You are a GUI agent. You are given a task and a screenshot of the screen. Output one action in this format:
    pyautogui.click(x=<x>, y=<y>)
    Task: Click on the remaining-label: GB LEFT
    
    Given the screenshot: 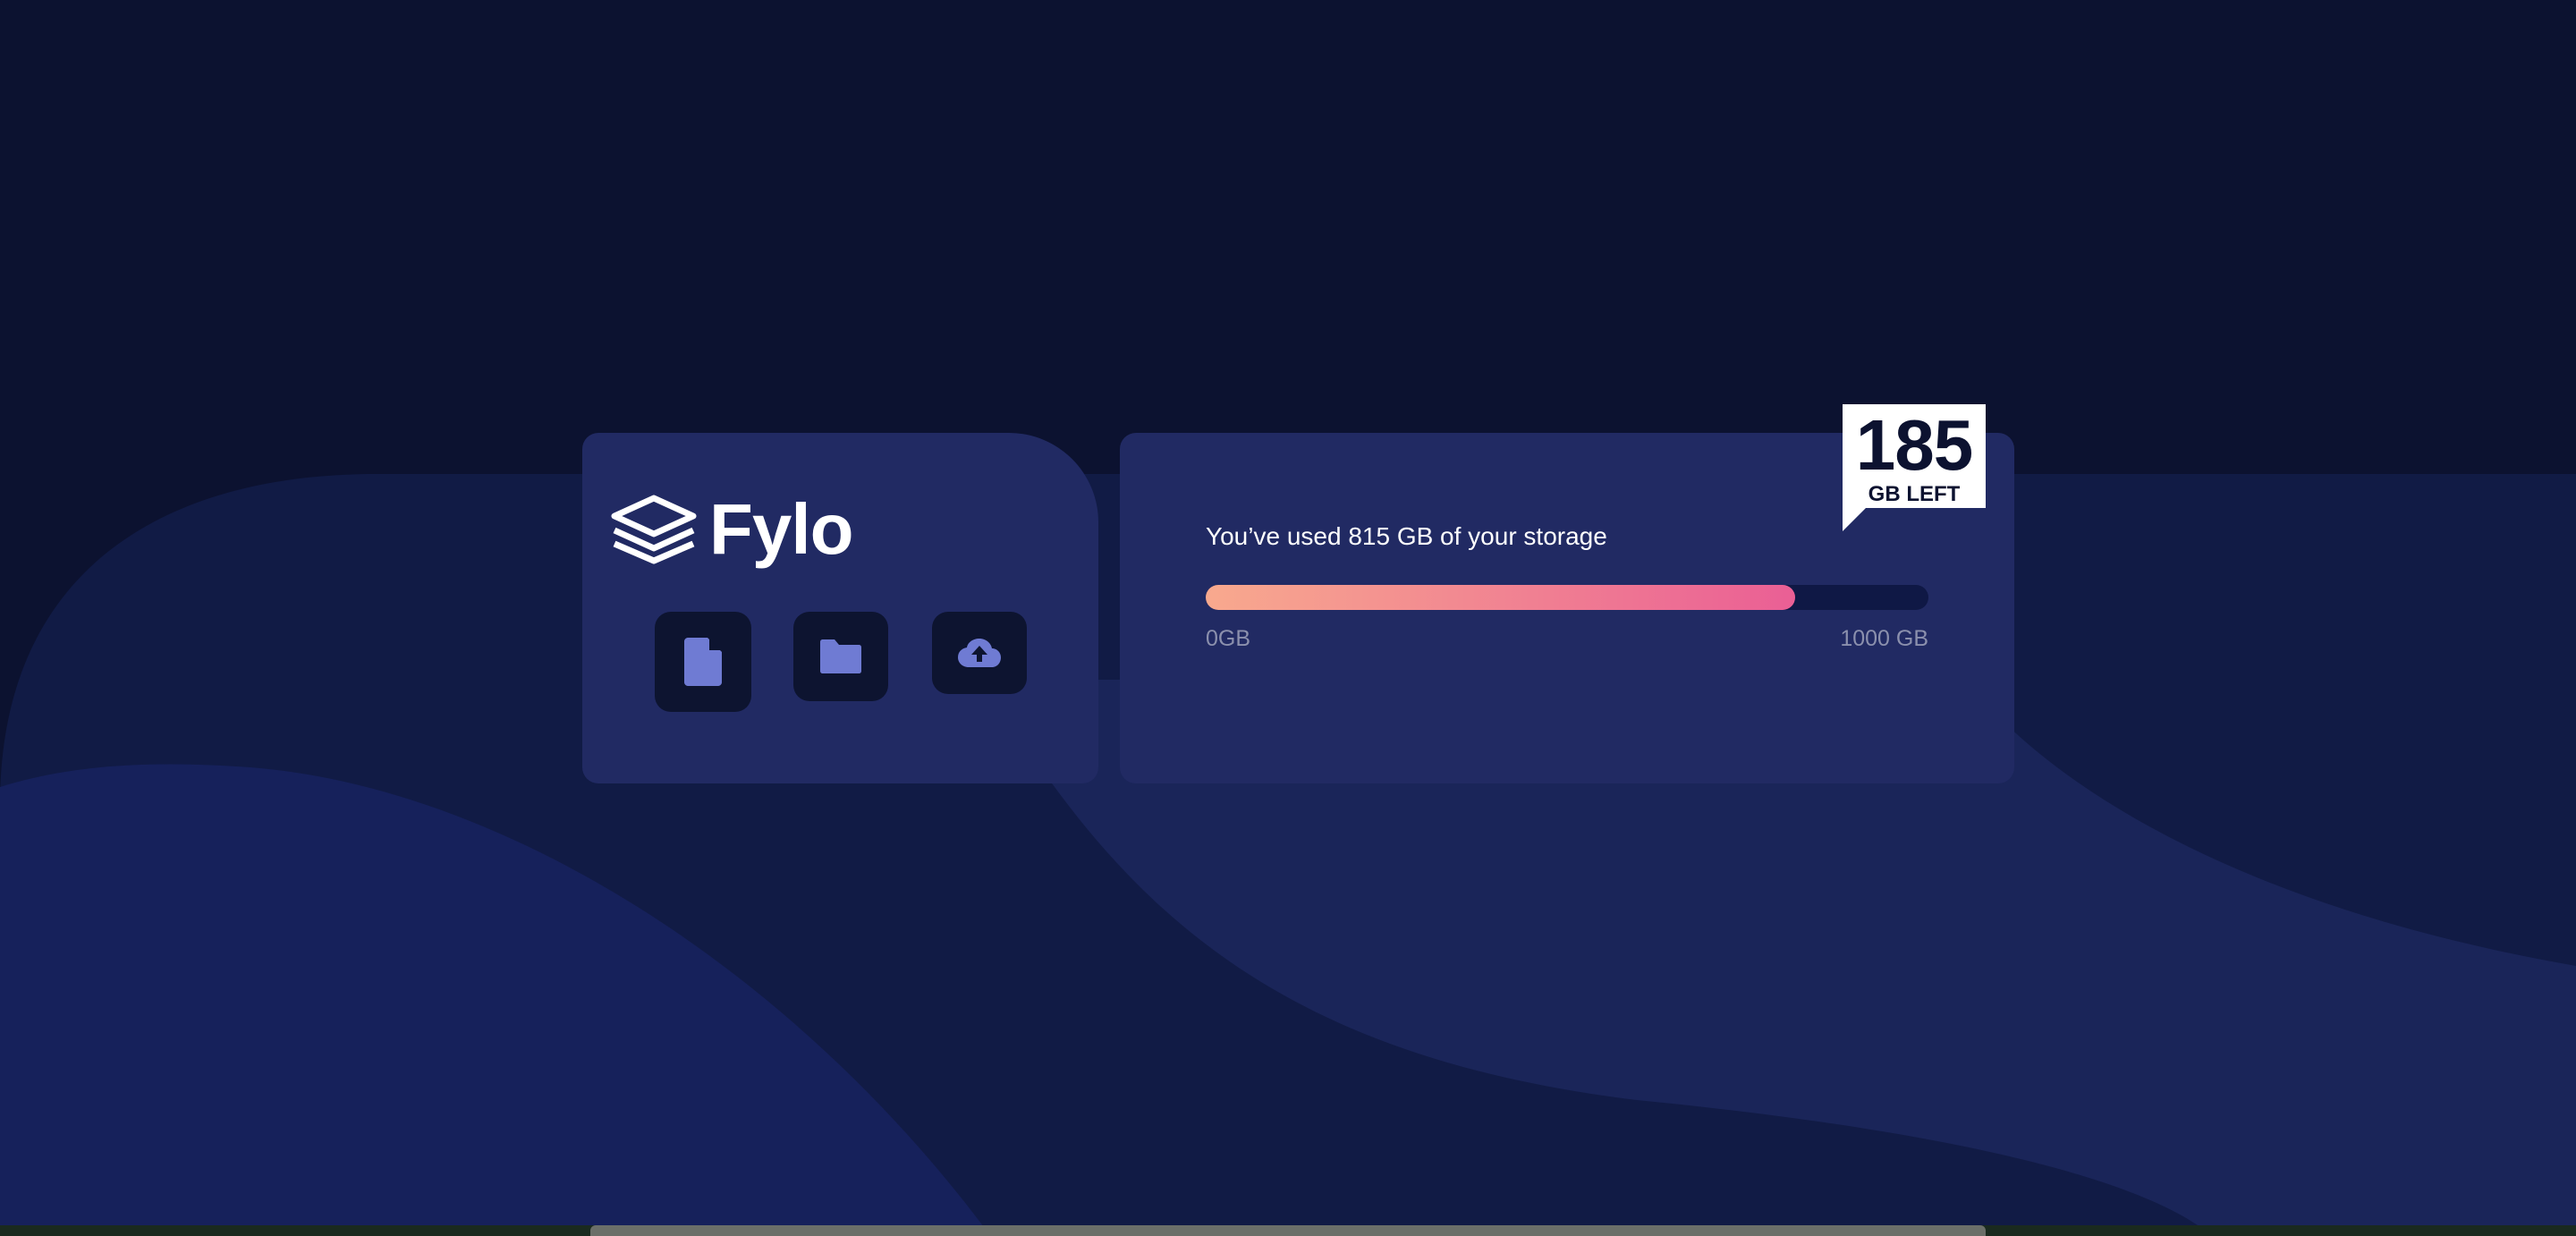 What is the action you would take?
    pyautogui.click(x=1914, y=494)
    